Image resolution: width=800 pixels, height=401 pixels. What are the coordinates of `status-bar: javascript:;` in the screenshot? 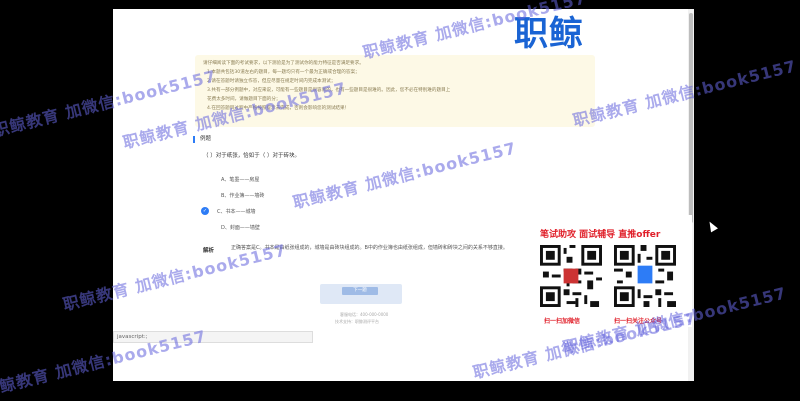 It's located at (213, 337).